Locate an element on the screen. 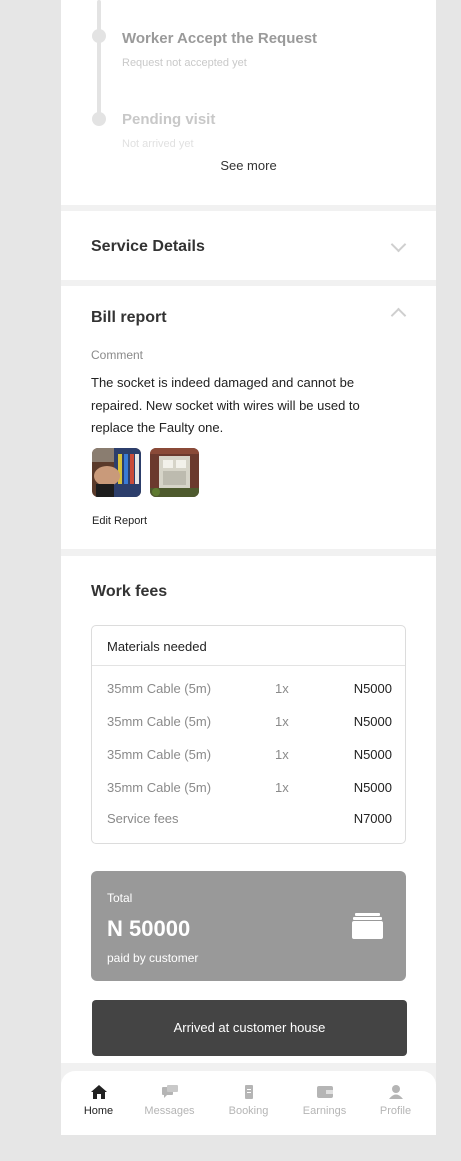  nav-item-messages: Messages is located at coordinates (169, 1101).